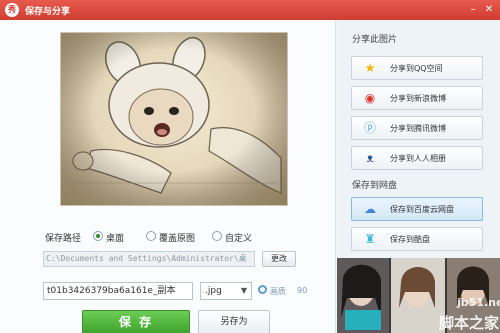  I want to click on save-kuaipan-button: ♜ 保存到酷盘, so click(417, 239).